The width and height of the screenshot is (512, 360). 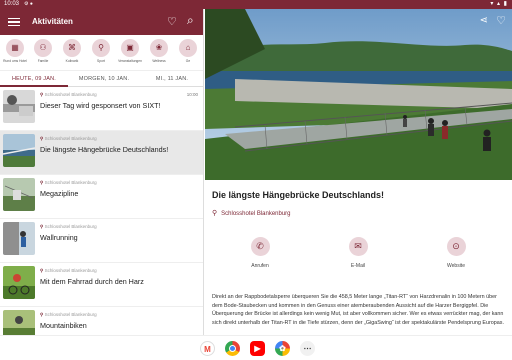 I want to click on bike-icon: ⚲, so click(x=101, y=47).